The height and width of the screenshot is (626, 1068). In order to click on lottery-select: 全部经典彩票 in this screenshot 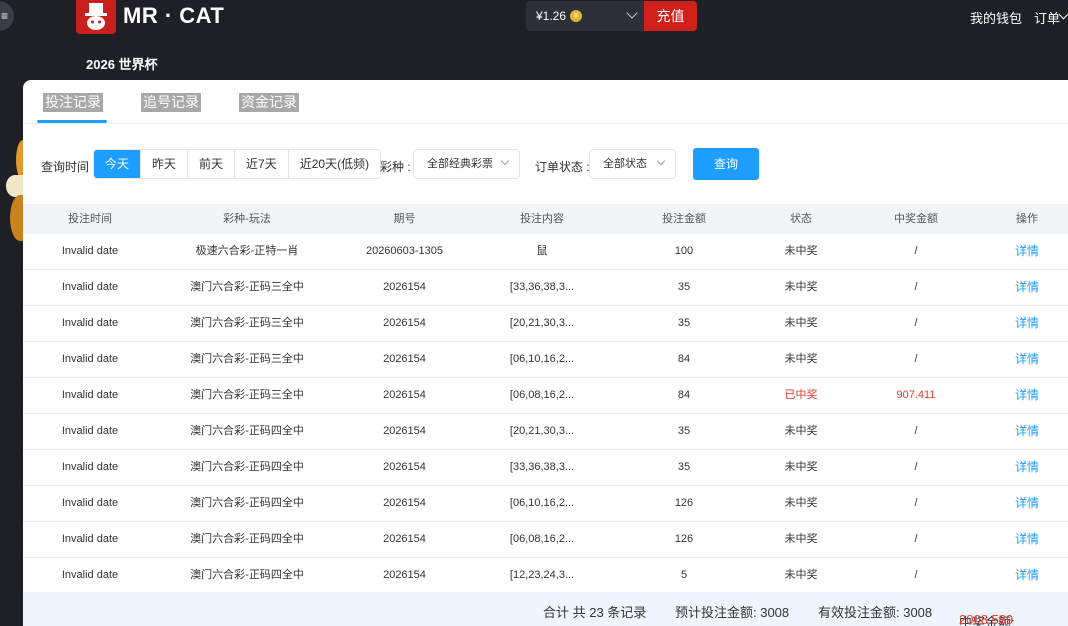, I will do `click(466, 164)`.